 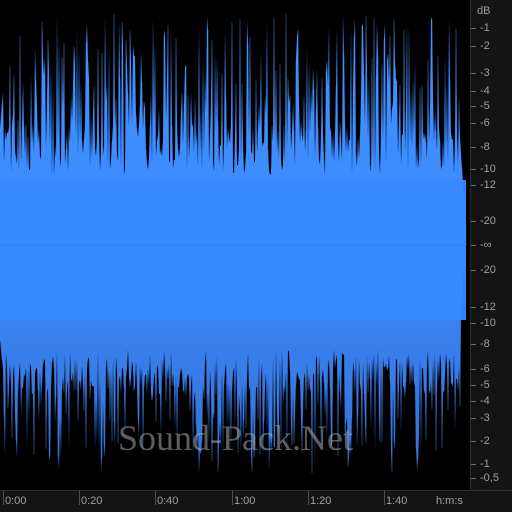 I want to click on time-label: 0:20, so click(x=92, y=501).